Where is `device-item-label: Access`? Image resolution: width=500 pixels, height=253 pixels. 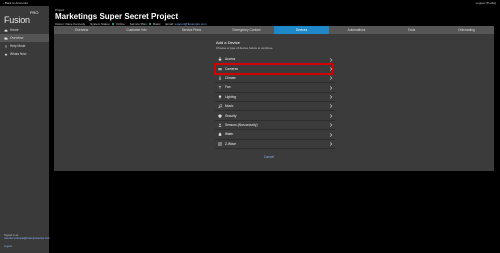 device-item-label: Access is located at coordinates (230, 59).